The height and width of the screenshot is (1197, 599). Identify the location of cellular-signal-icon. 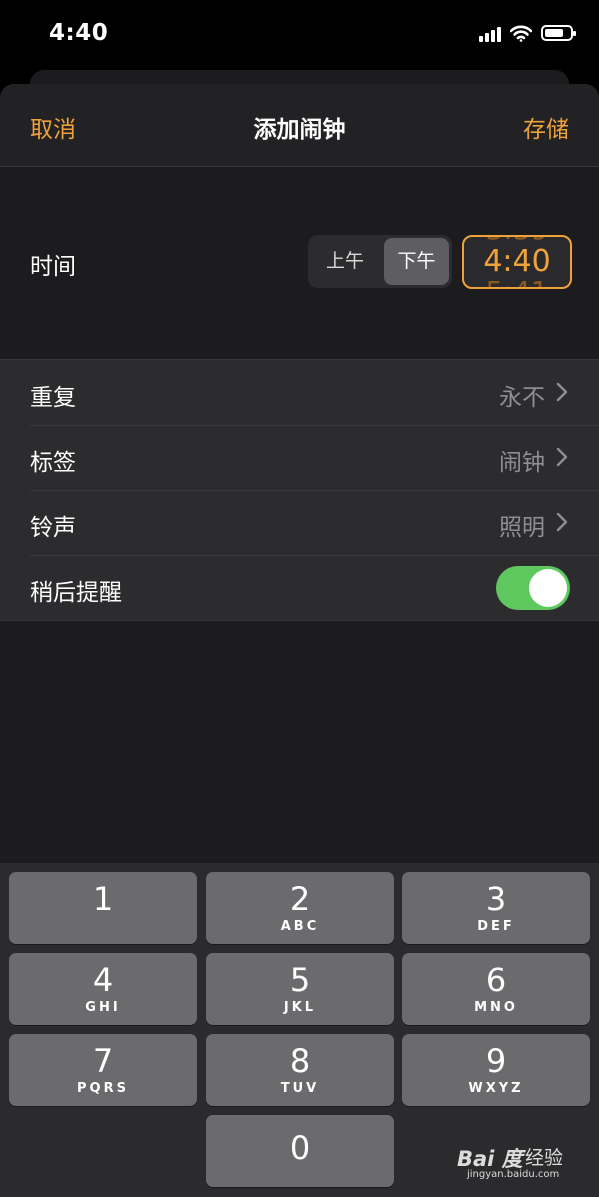
(490, 33).